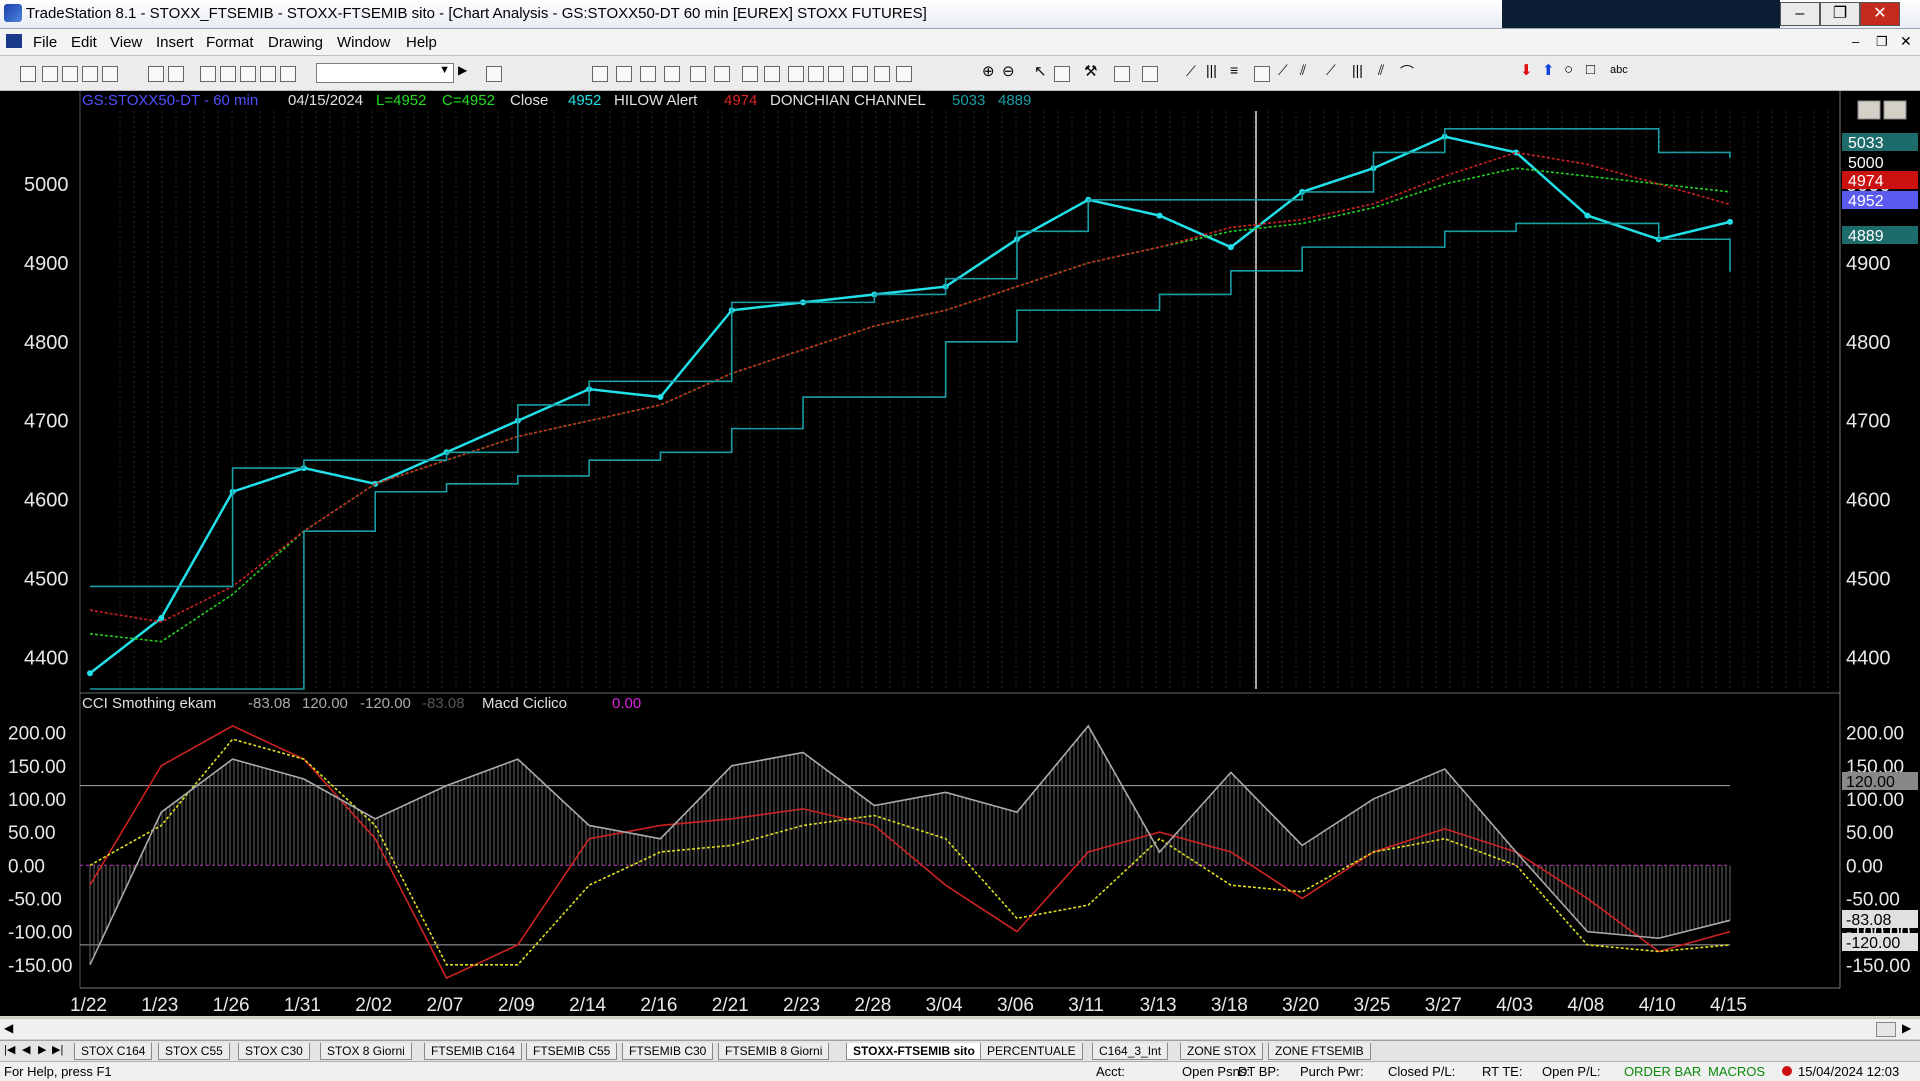 This screenshot has height=1081, width=1920. Describe the element at coordinates (668, 1051) in the screenshot. I see `tab-ftsemib-c30: FTSEMIB C30` at that location.